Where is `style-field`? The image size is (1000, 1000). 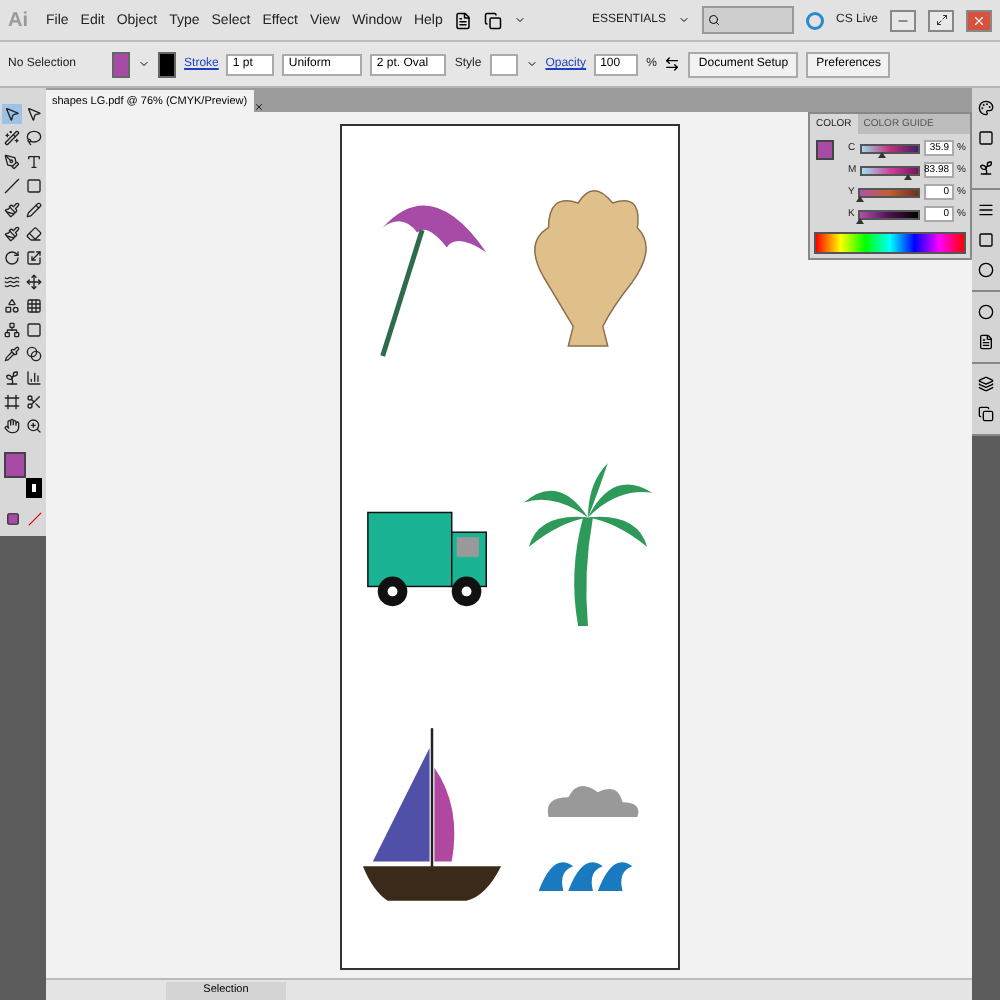 style-field is located at coordinates (503, 64).